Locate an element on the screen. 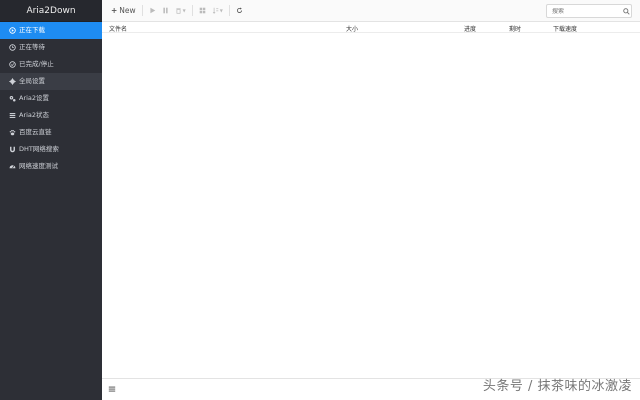  sidebar-item-global-settings: 全局设置 is located at coordinates (51, 81).